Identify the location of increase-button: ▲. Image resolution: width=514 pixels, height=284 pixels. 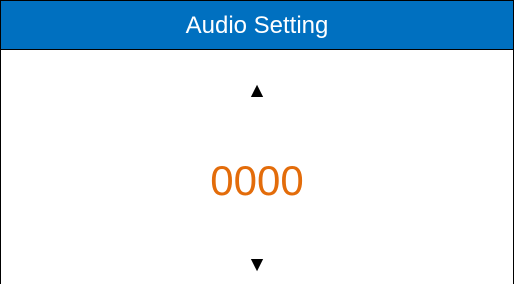
(257, 91).